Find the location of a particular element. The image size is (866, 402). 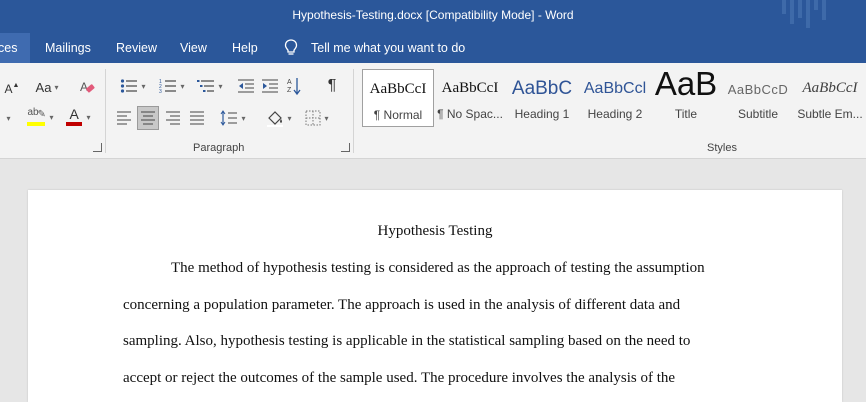

justify-icon is located at coordinates (197, 118).